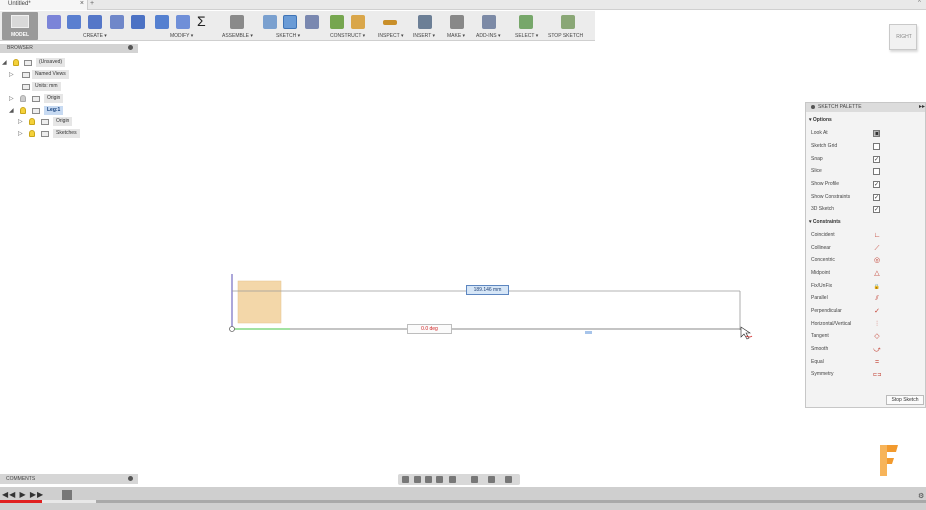 This screenshot has width=926, height=510. I want to click on view-cube: RIGHT, so click(903, 37).